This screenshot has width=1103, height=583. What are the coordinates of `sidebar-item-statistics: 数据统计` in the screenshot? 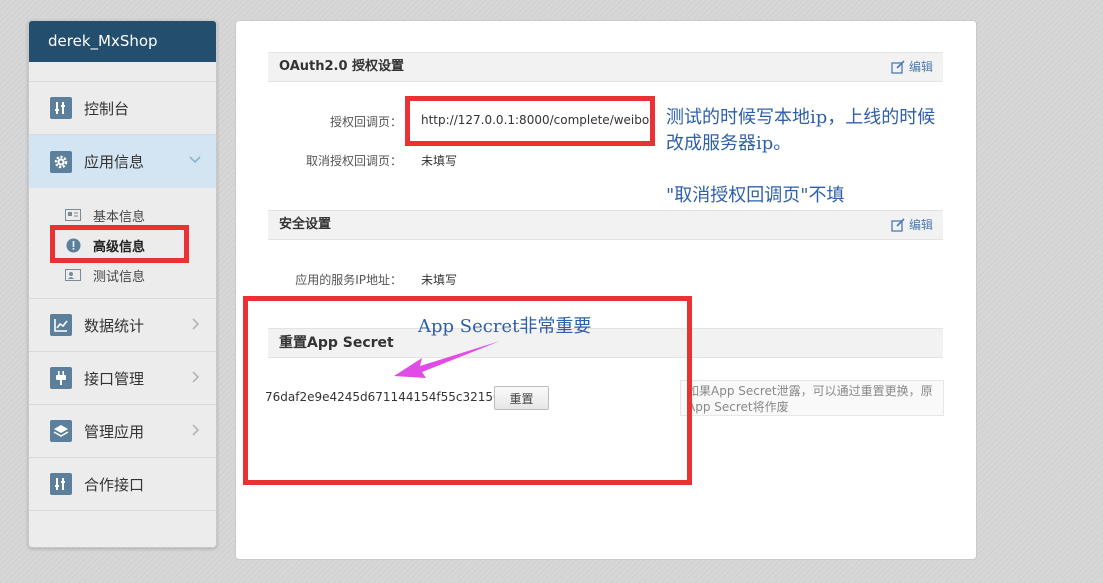 It's located at (122, 325).